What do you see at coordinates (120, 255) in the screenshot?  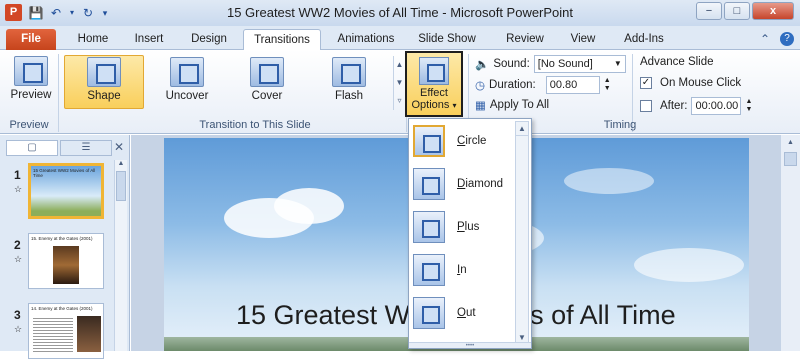 I see `slides-panel-scrollbar: ▲` at bounding box center [120, 255].